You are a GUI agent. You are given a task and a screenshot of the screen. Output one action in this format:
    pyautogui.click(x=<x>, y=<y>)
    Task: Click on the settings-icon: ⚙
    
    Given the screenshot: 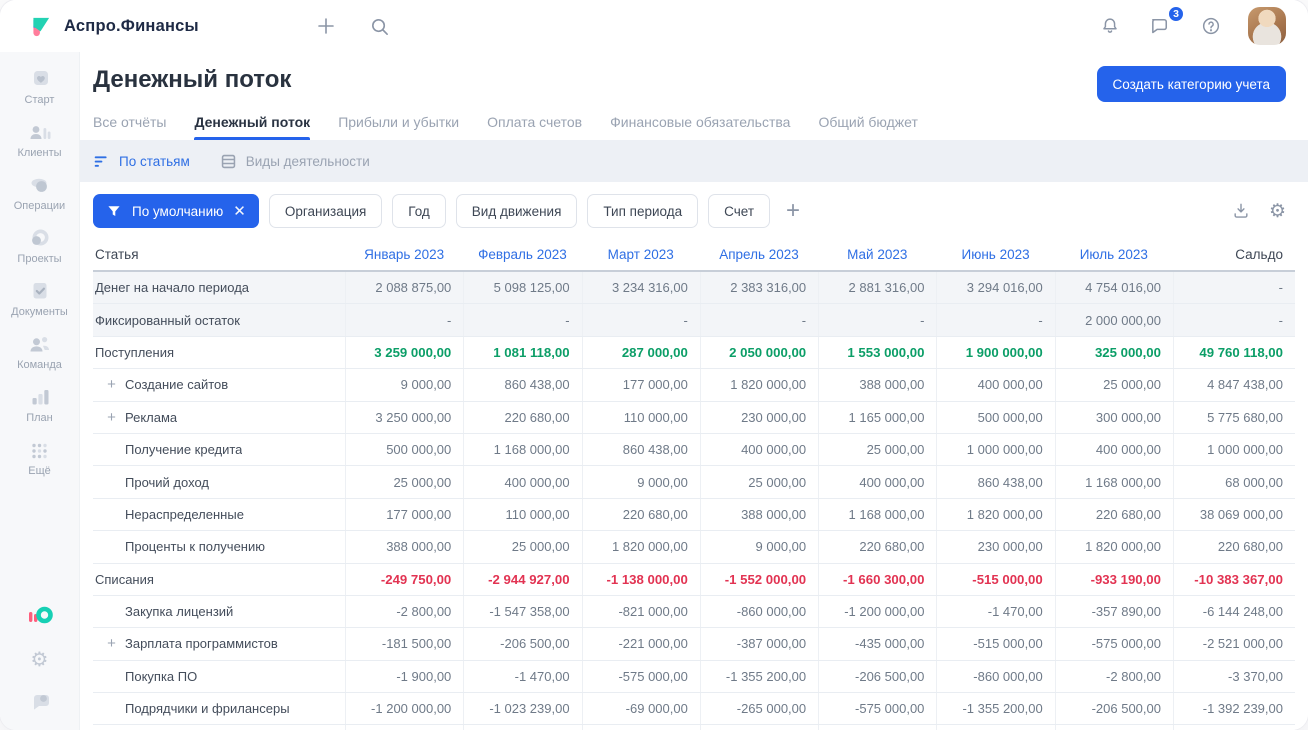 What is the action you would take?
    pyautogui.click(x=40, y=660)
    